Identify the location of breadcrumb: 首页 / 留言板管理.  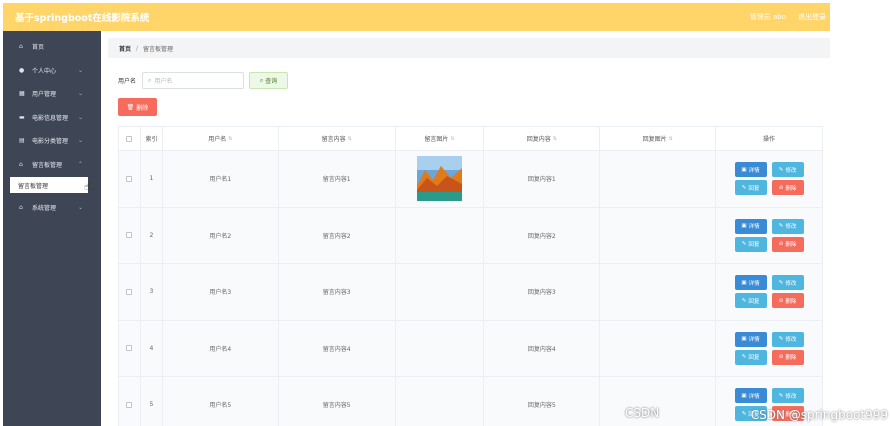
(469, 48).